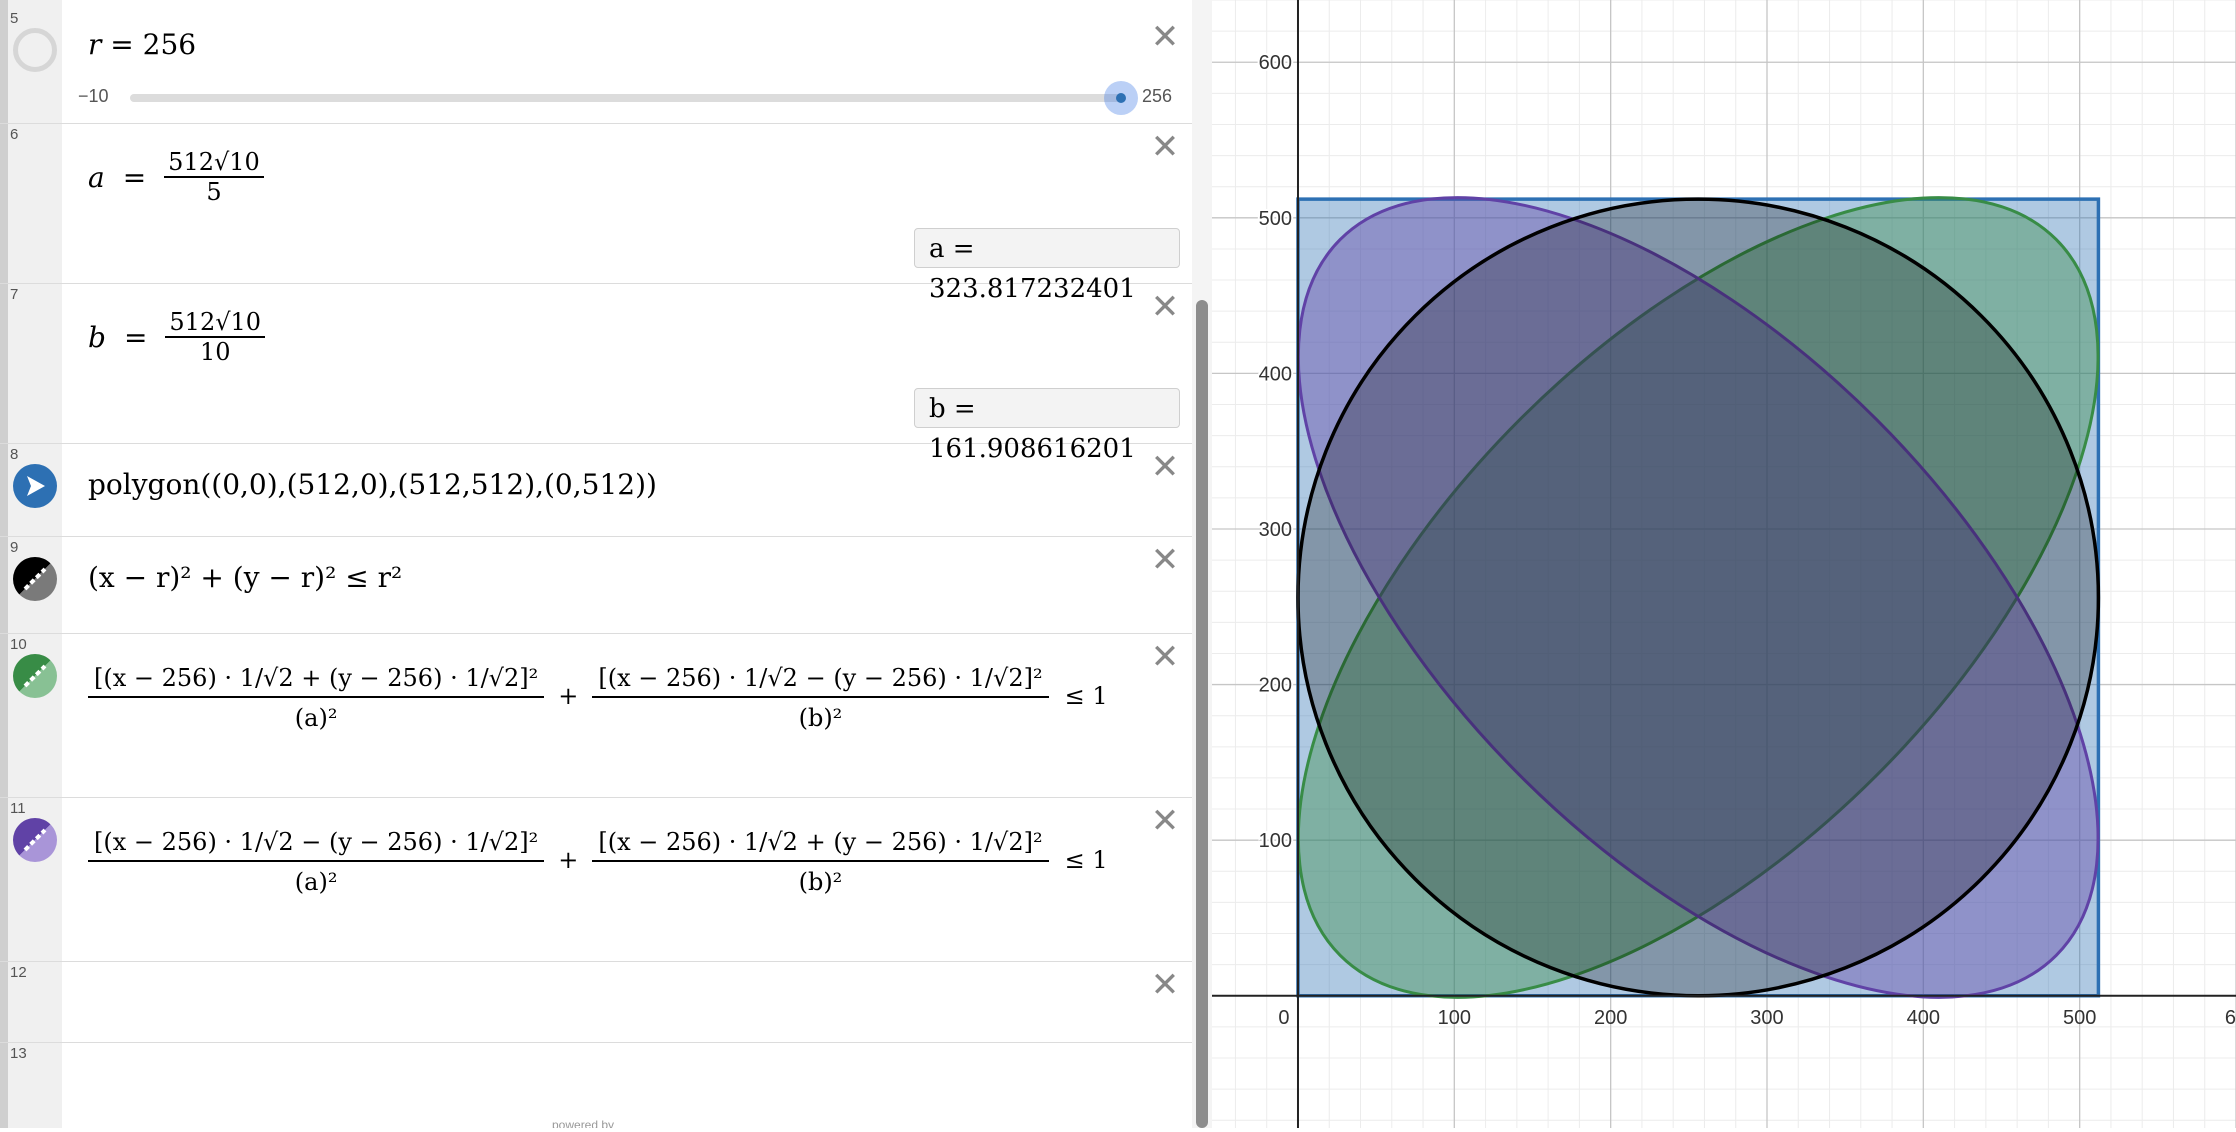 This screenshot has width=2236, height=1132. Describe the element at coordinates (1121, 98) in the screenshot. I see `slider-handle` at that location.